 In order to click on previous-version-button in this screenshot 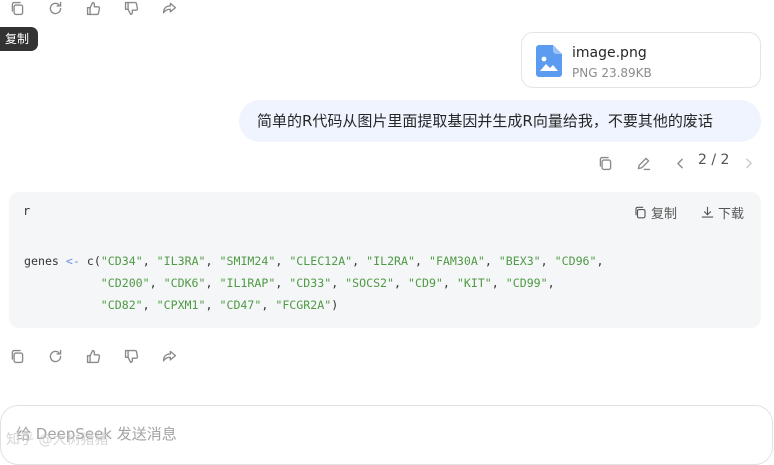, I will do `click(680, 163)`.